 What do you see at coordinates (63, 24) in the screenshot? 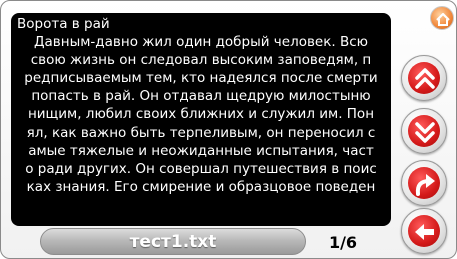
I see `document-title: Ворота в рай` at bounding box center [63, 24].